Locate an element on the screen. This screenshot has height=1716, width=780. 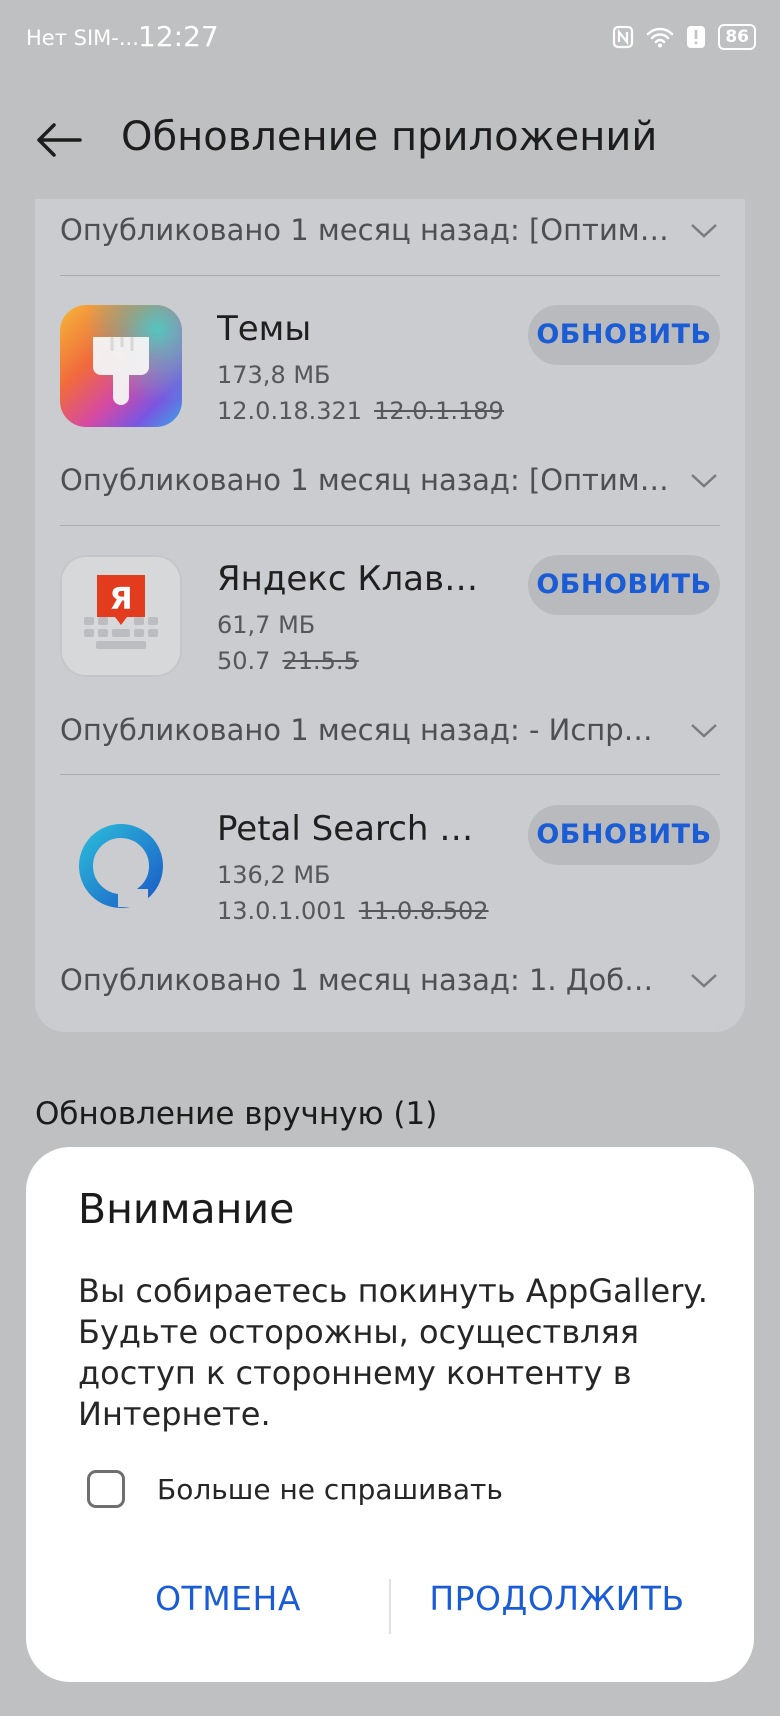
alert-icon is located at coordinates (696, 37).